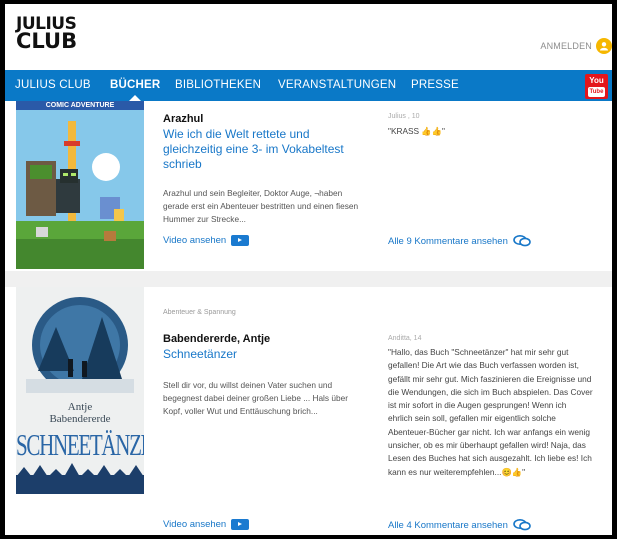 The image size is (617, 539). I want to click on user-icon, so click(604, 46).